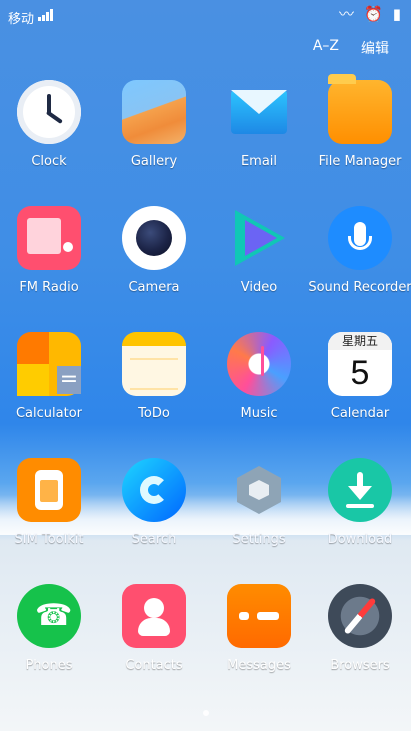 This screenshot has width=411, height=731. I want to click on app-label: Camera, so click(154, 287).